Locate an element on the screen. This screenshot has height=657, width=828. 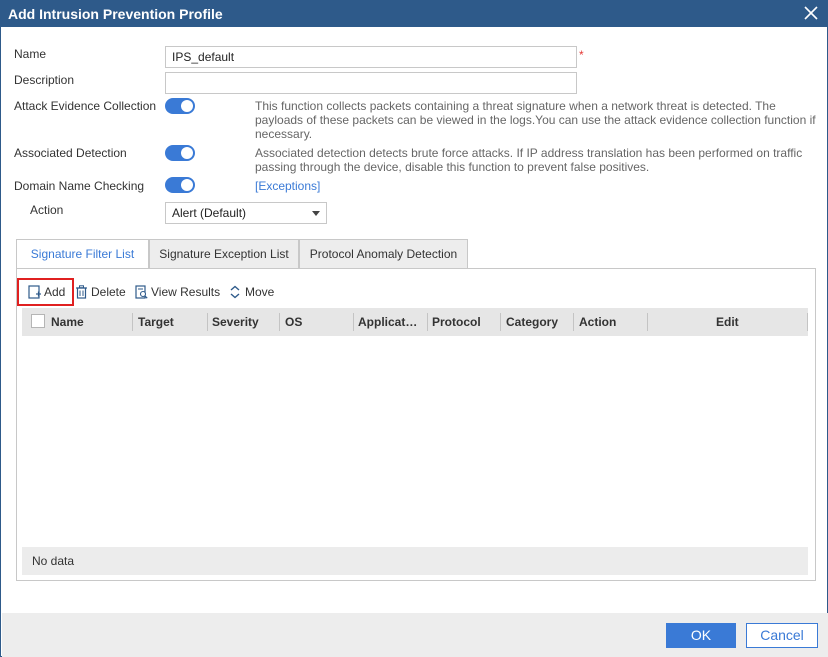
cancel-button: Cancel is located at coordinates (782, 635).